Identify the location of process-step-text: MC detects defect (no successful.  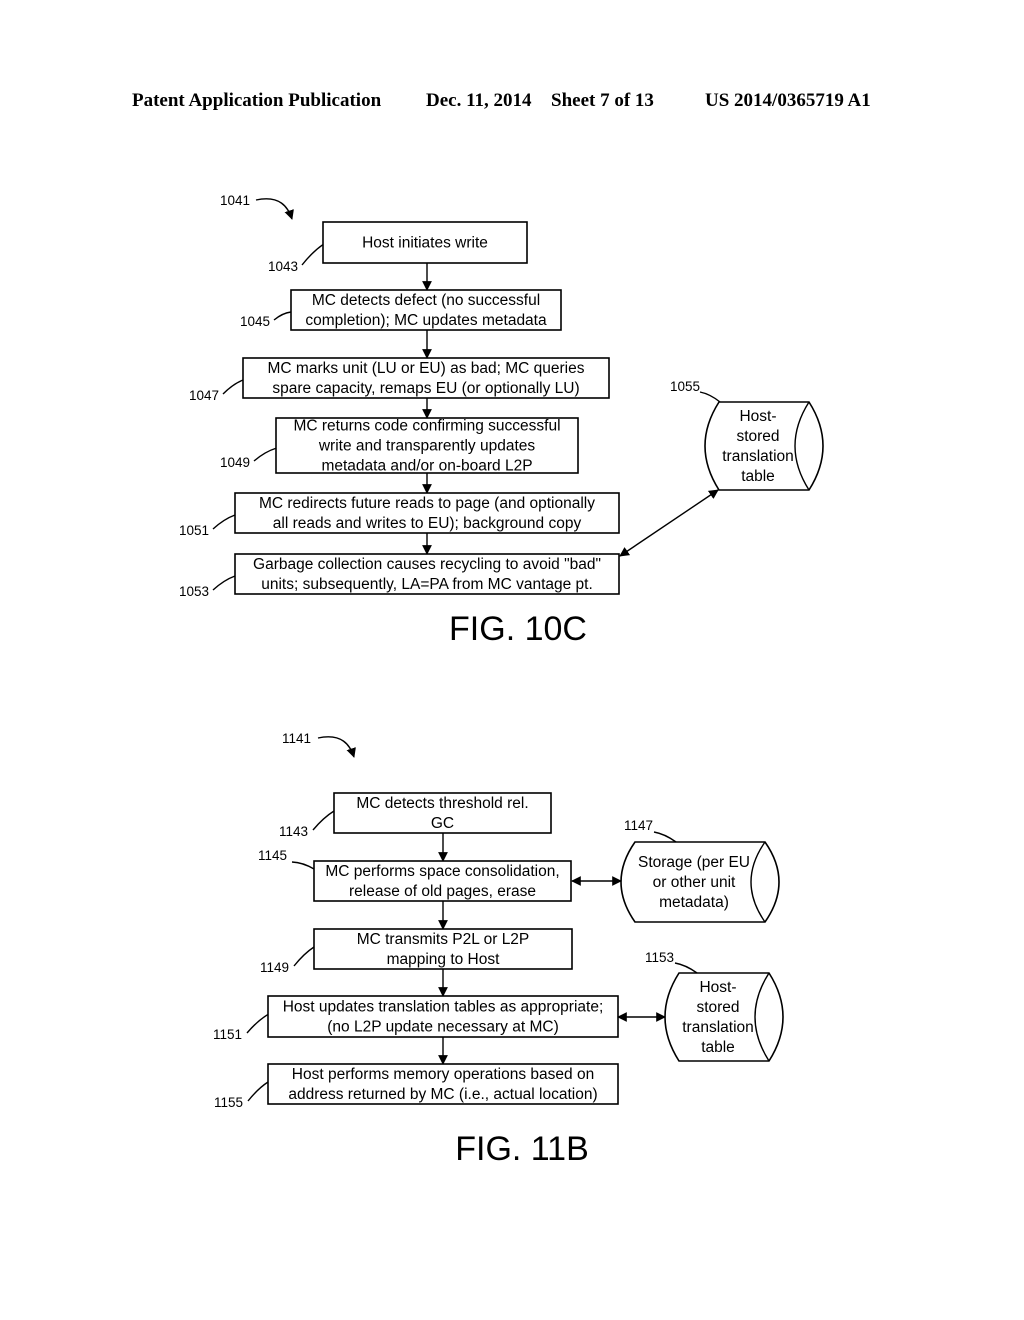
(426, 300).